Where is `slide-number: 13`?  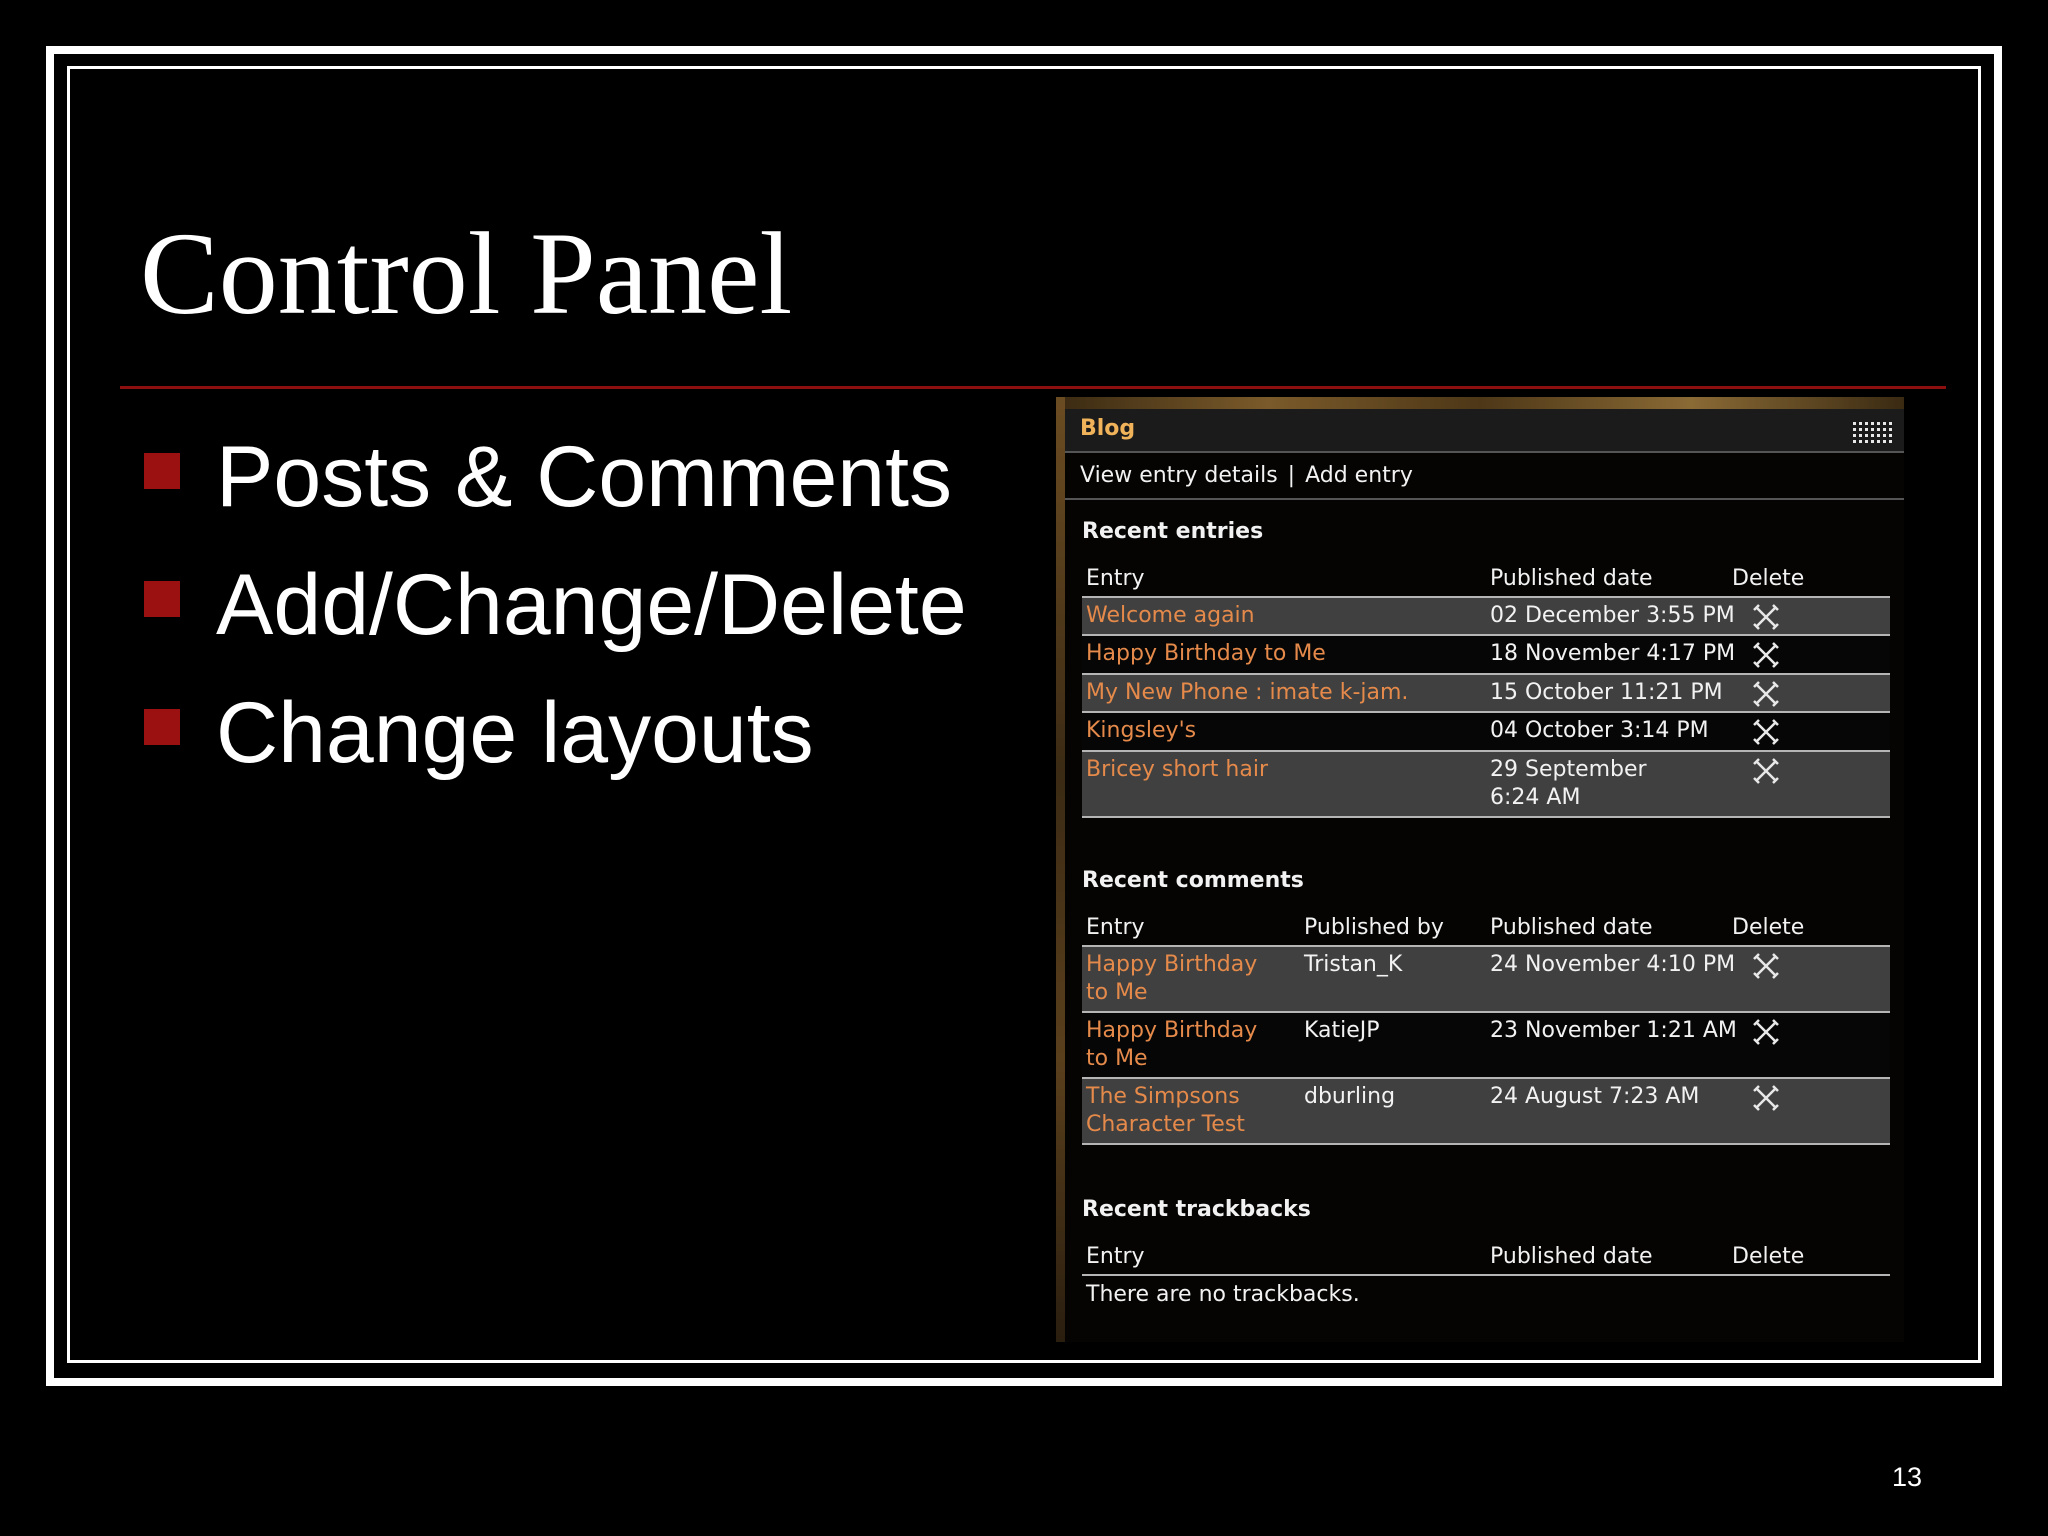 slide-number: 13 is located at coordinates (1907, 1477).